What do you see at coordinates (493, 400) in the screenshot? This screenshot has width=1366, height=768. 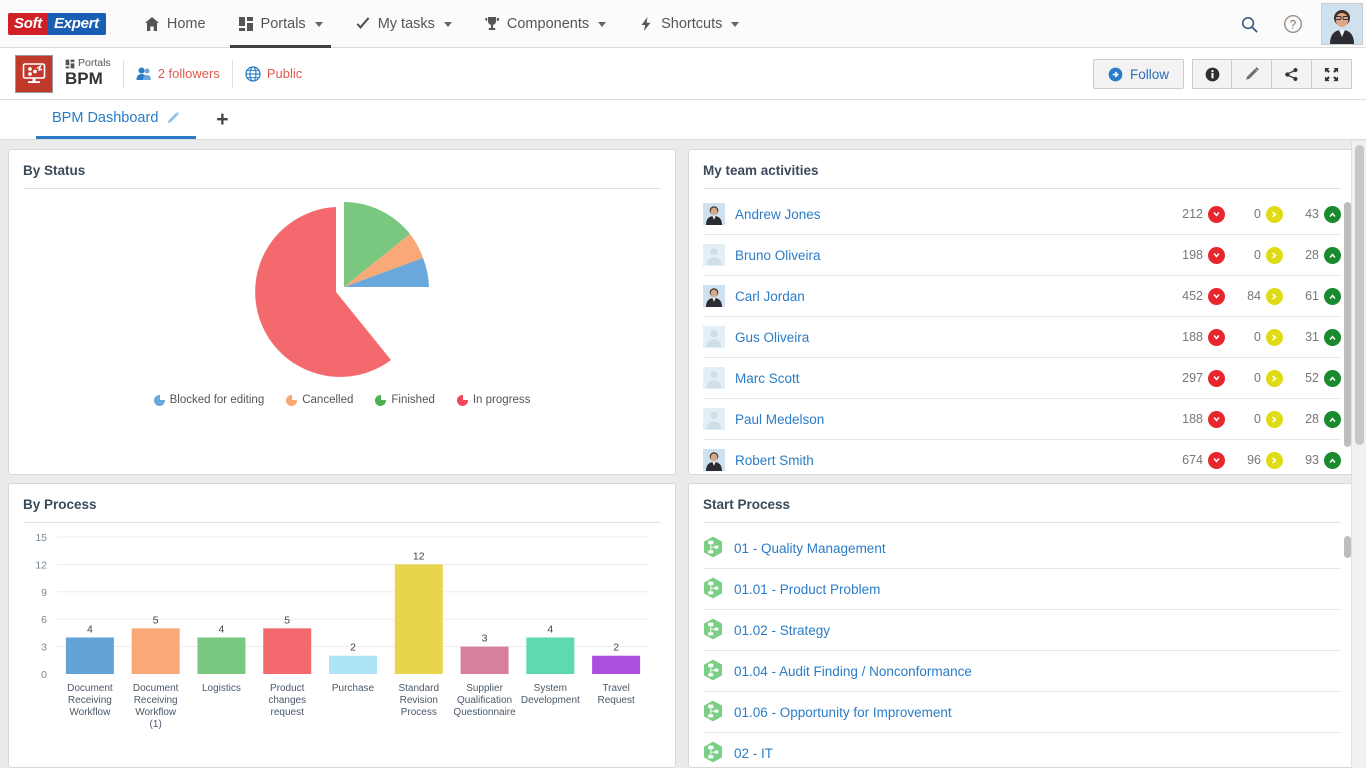 I see `legend-item: In progress` at bounding box center [493, 400].